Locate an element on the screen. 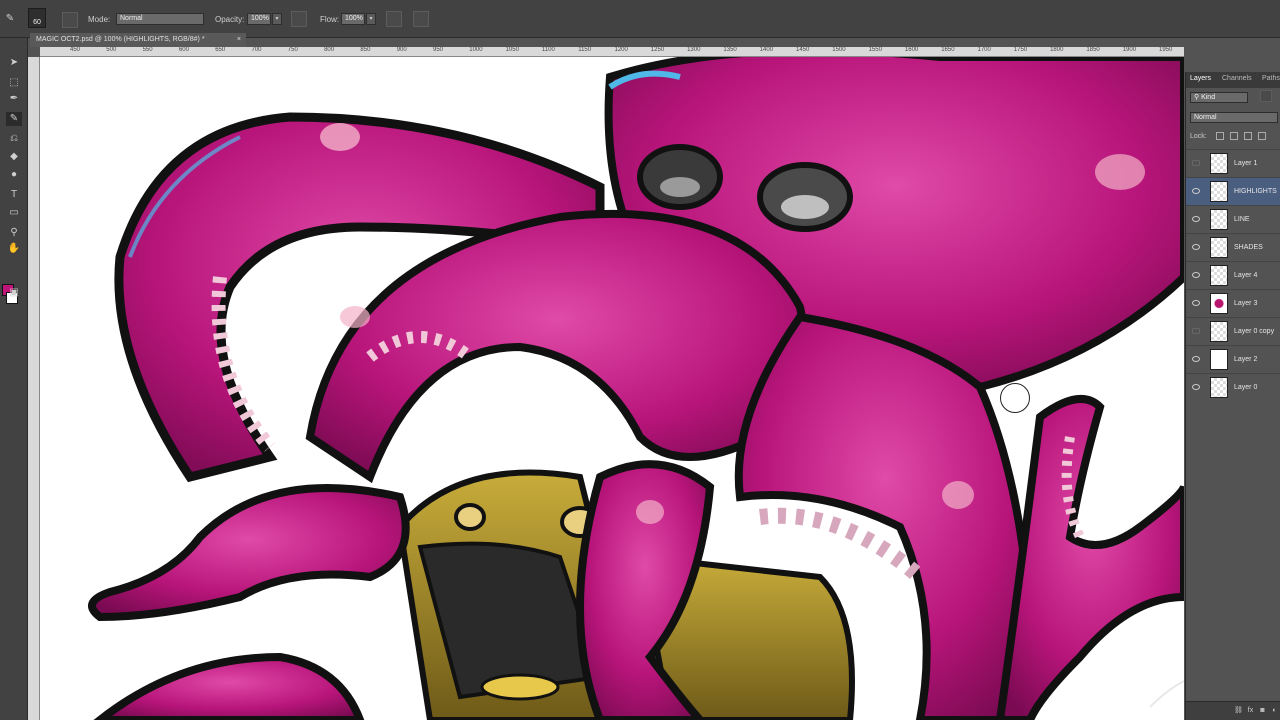  layer-name: Layer 0 copy is located at coordinates (1254, 331).